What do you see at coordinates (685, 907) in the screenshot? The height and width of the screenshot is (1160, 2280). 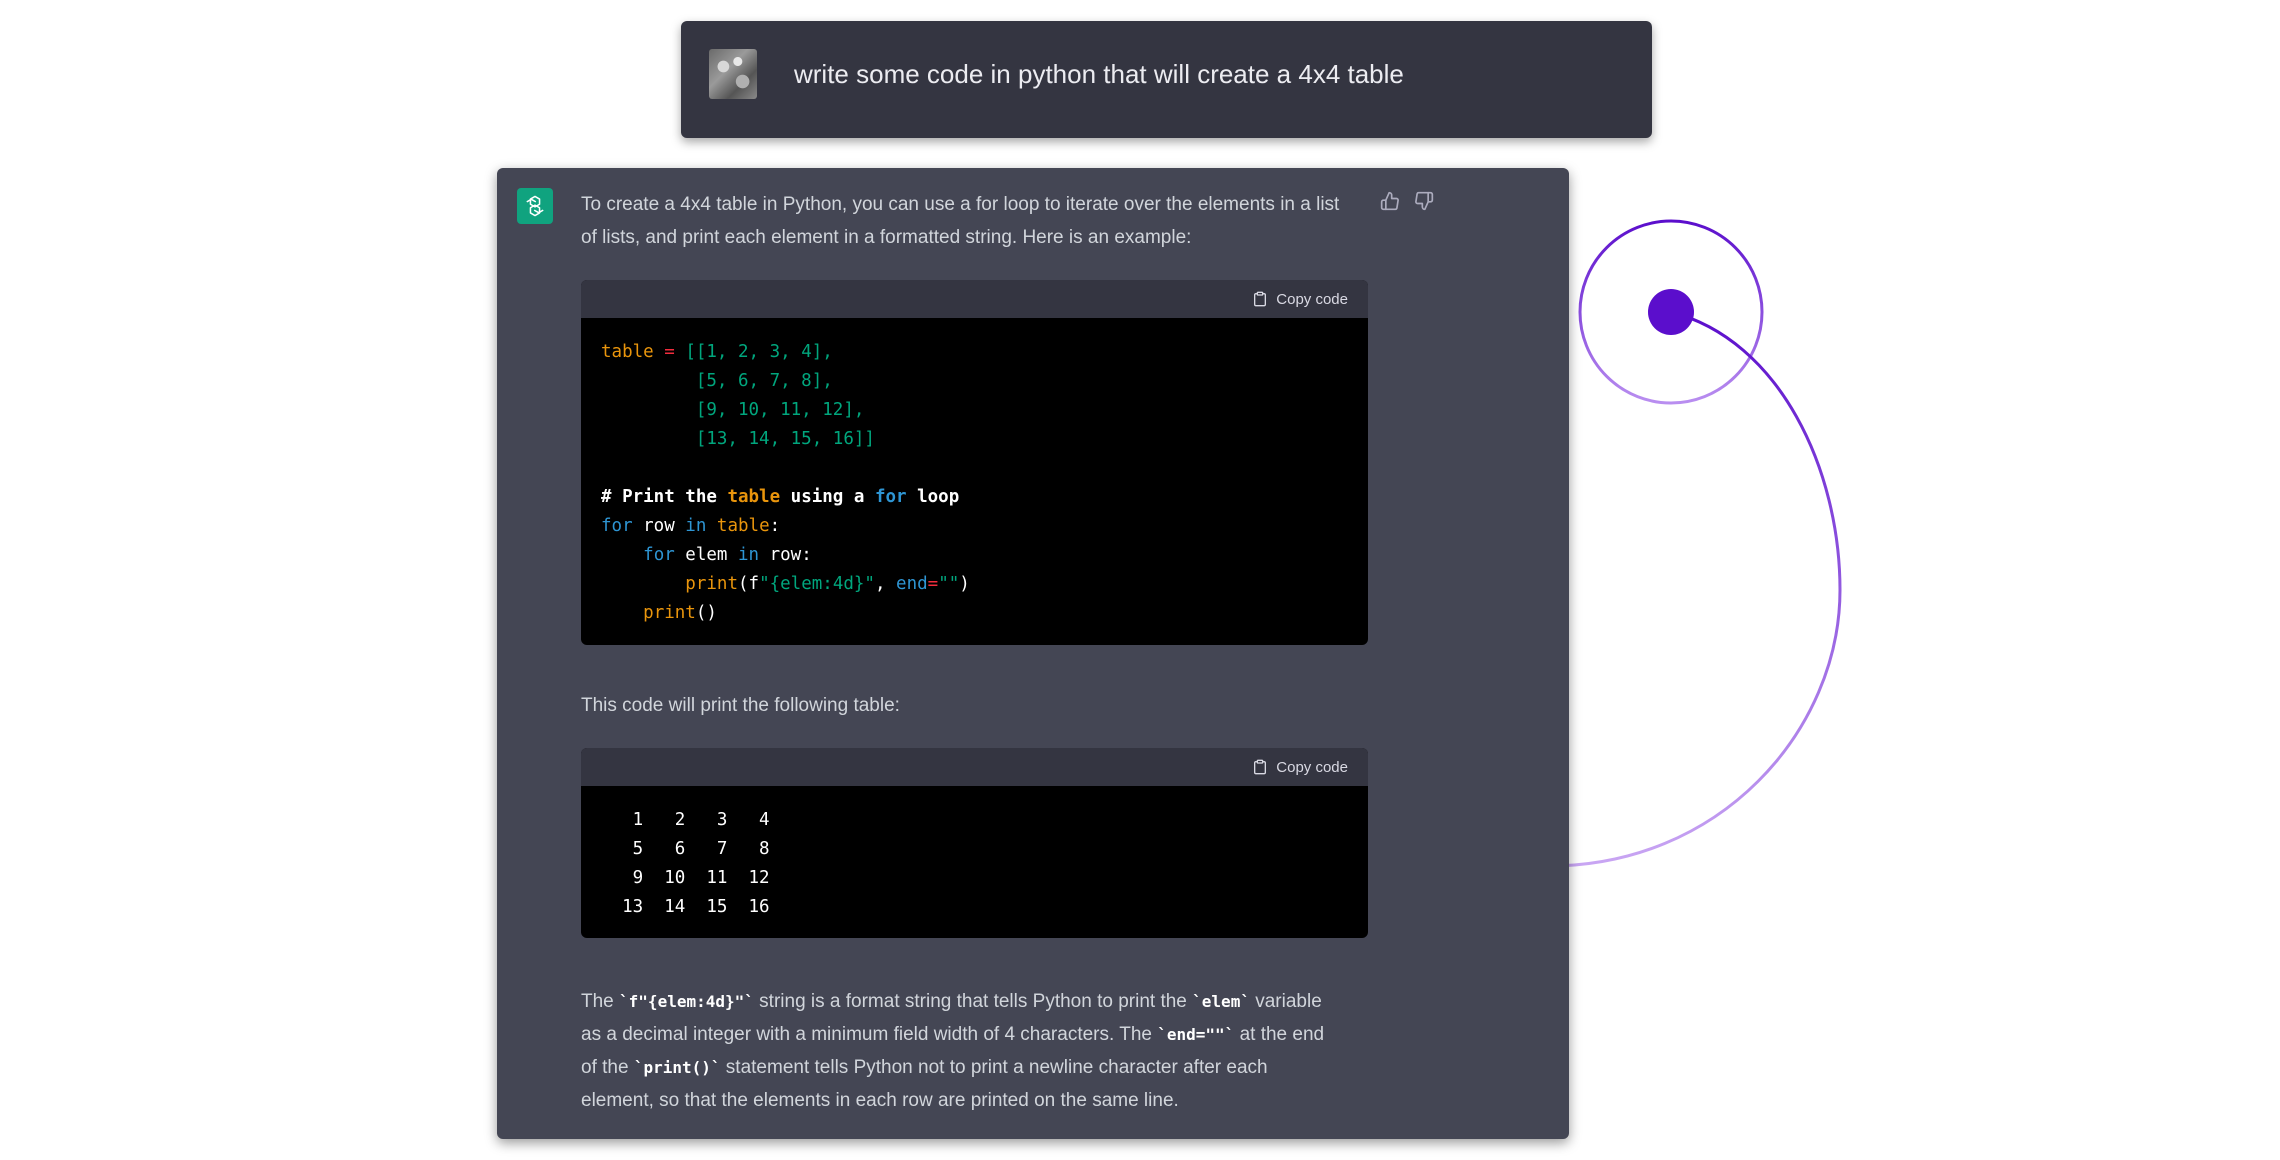 I see `output-row: 13 14 15 16` at bounding box center [685, 907].